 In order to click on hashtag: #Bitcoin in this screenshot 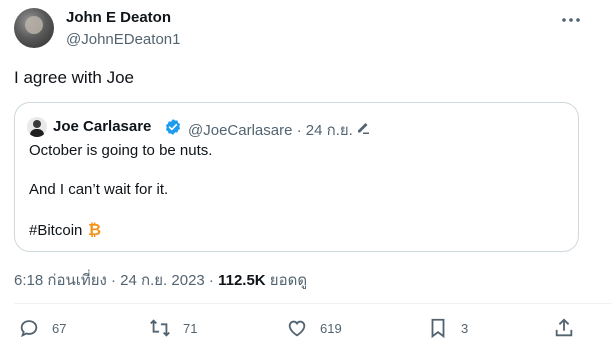, I will do `click(55, 230)`.